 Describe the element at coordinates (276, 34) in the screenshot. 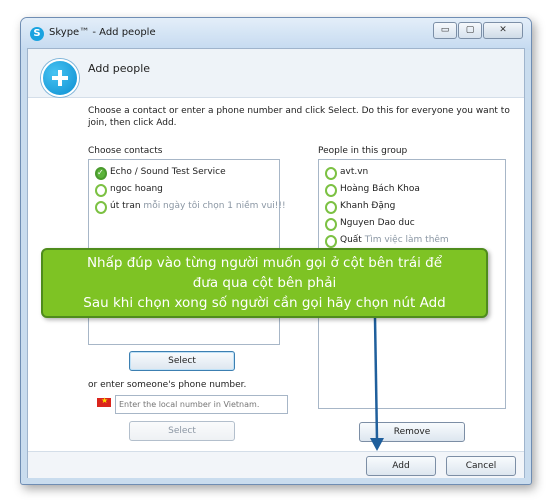

I see `title-bar: S Skype™ - Add people ▭ ▢ ✕` at that location.